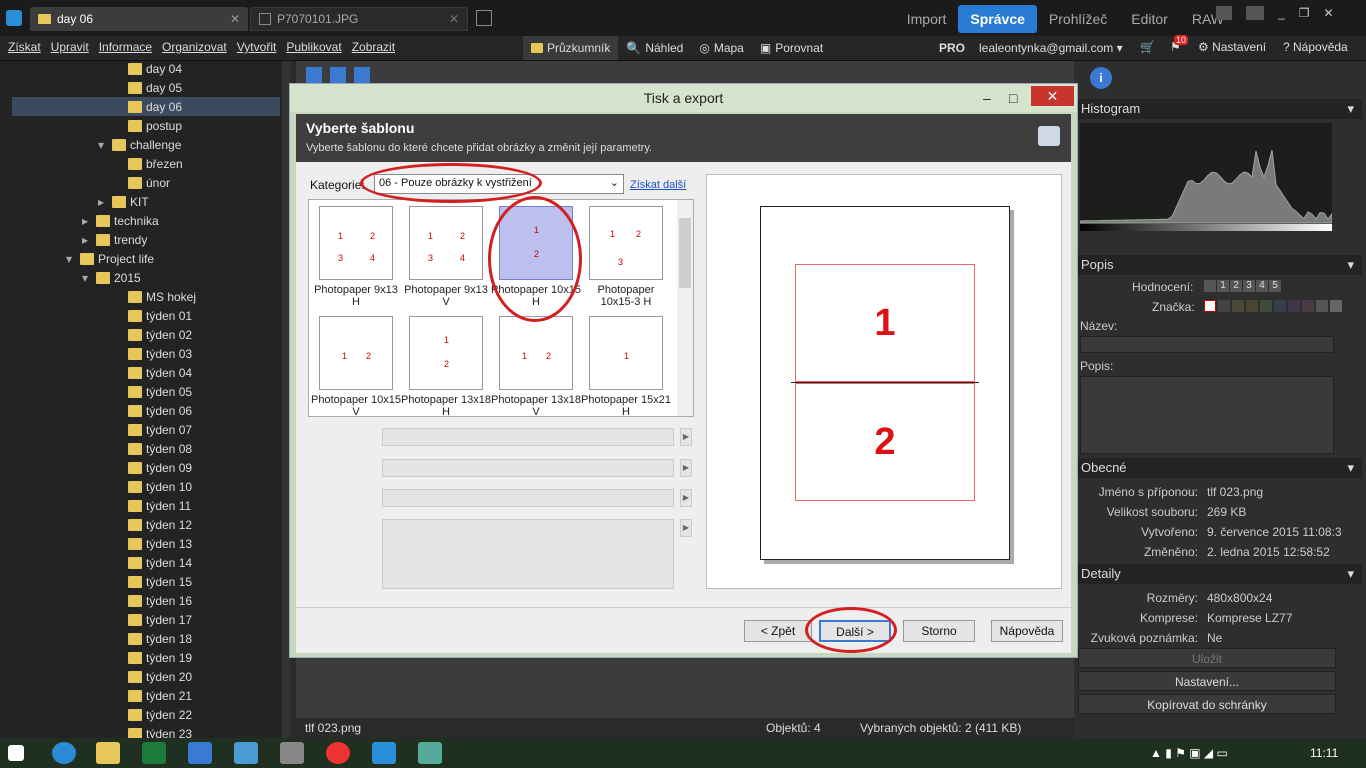 The width and height of the screenshot is (1366, 768). What do you see at coordinates (1179, 44) in the screenshot?
I see `notifications-icon: ⚑ 10` at bounding box center [1179, 44].